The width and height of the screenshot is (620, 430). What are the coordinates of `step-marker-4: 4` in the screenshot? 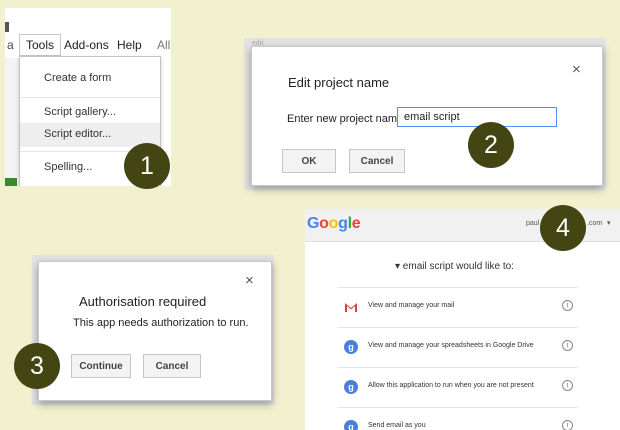 It's located at (563, 228).